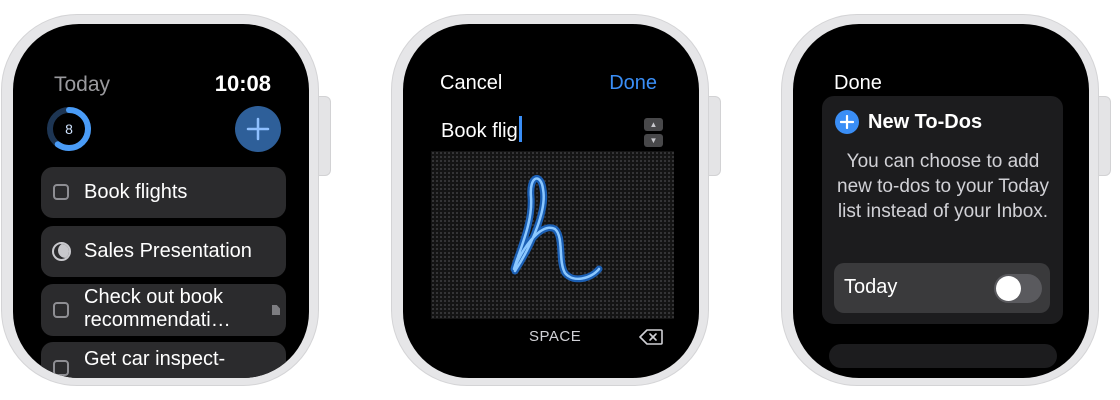  I want to click on chevron-down-icon: ▼, so click(653, 140).